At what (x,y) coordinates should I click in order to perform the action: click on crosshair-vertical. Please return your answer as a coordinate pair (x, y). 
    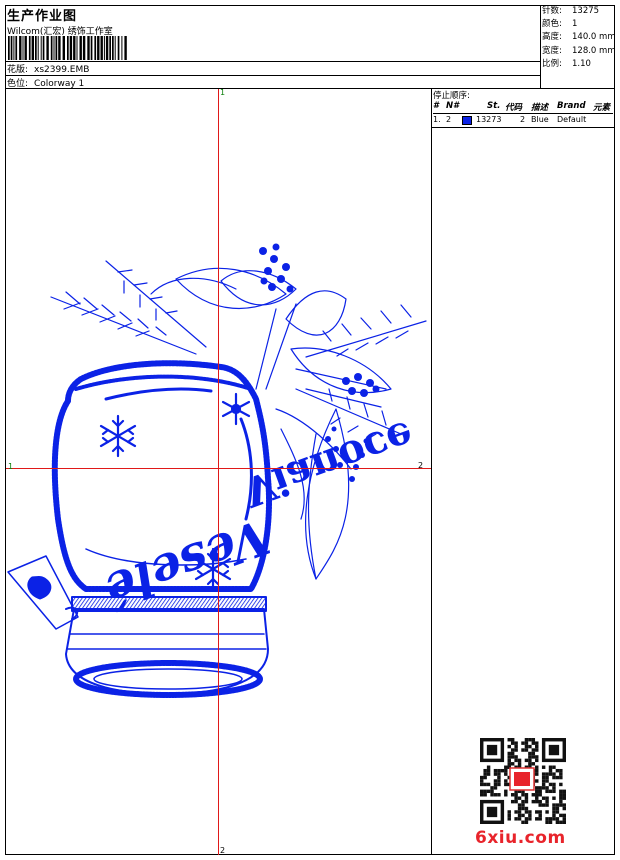
    Looking at the image, I should click on (218, 472).